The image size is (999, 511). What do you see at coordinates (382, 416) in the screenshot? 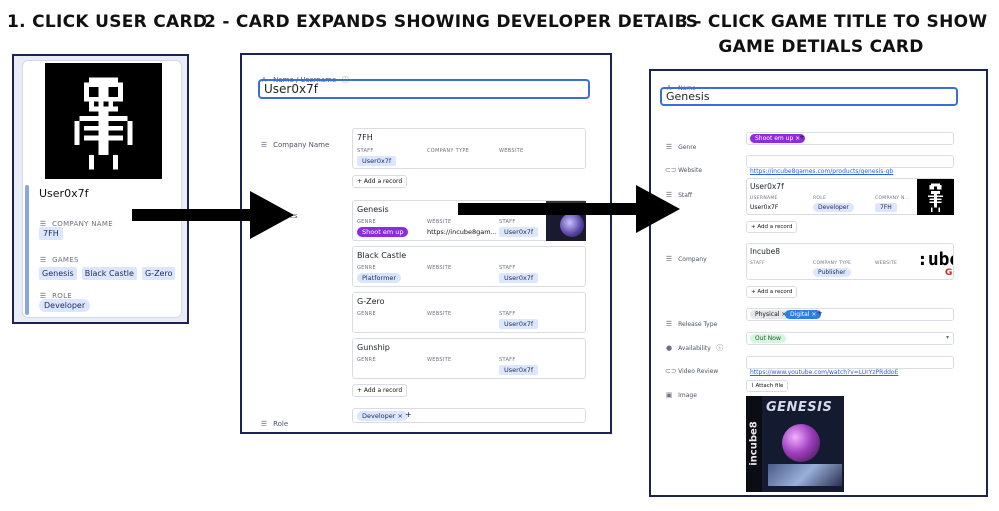
I see `role-chip: Developer ×` at bounding box center [382, 416].